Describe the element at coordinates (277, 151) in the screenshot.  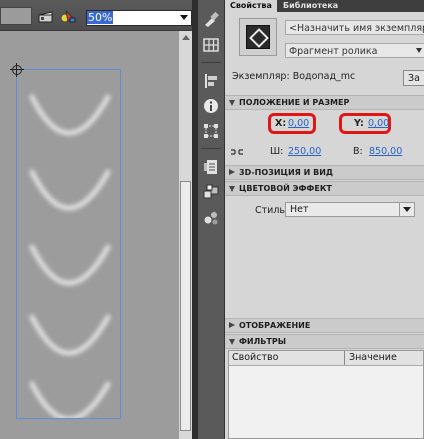
I see `width-label: Ш:` at that location.